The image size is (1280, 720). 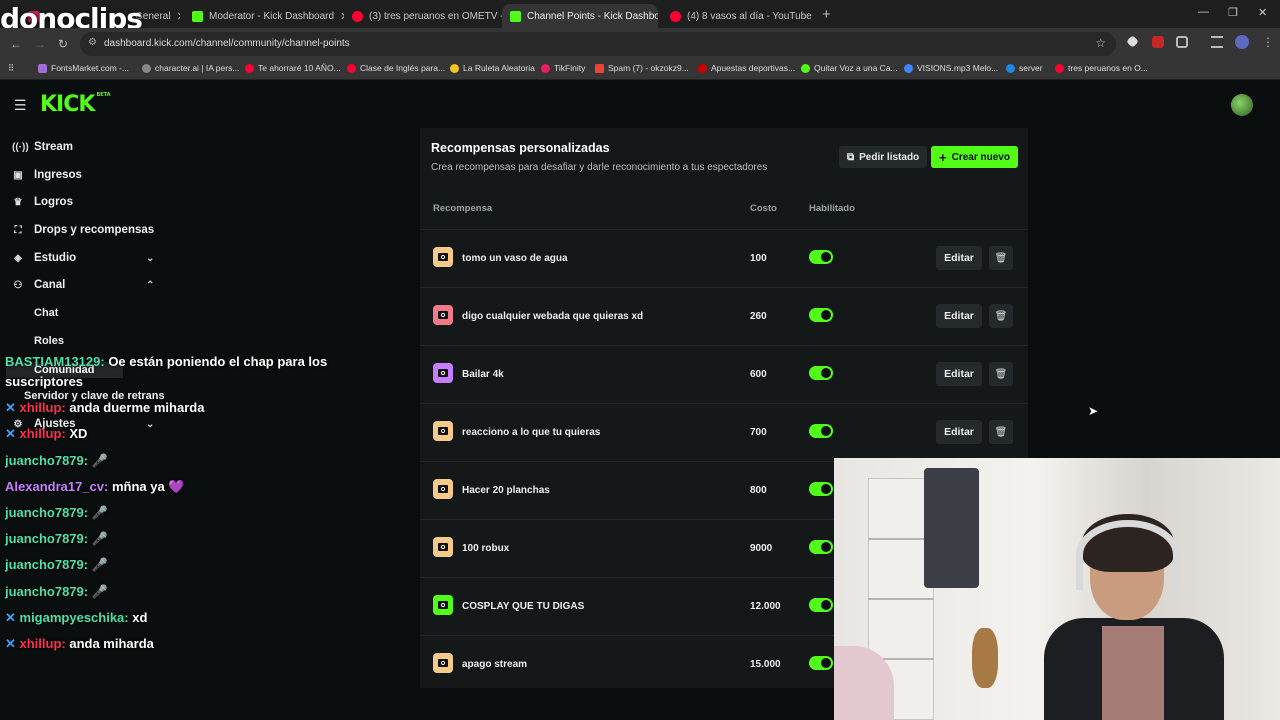 I want to click on sidebar-item-drops: ⛶ Drops y recompensas, so click(x=83, y=230).